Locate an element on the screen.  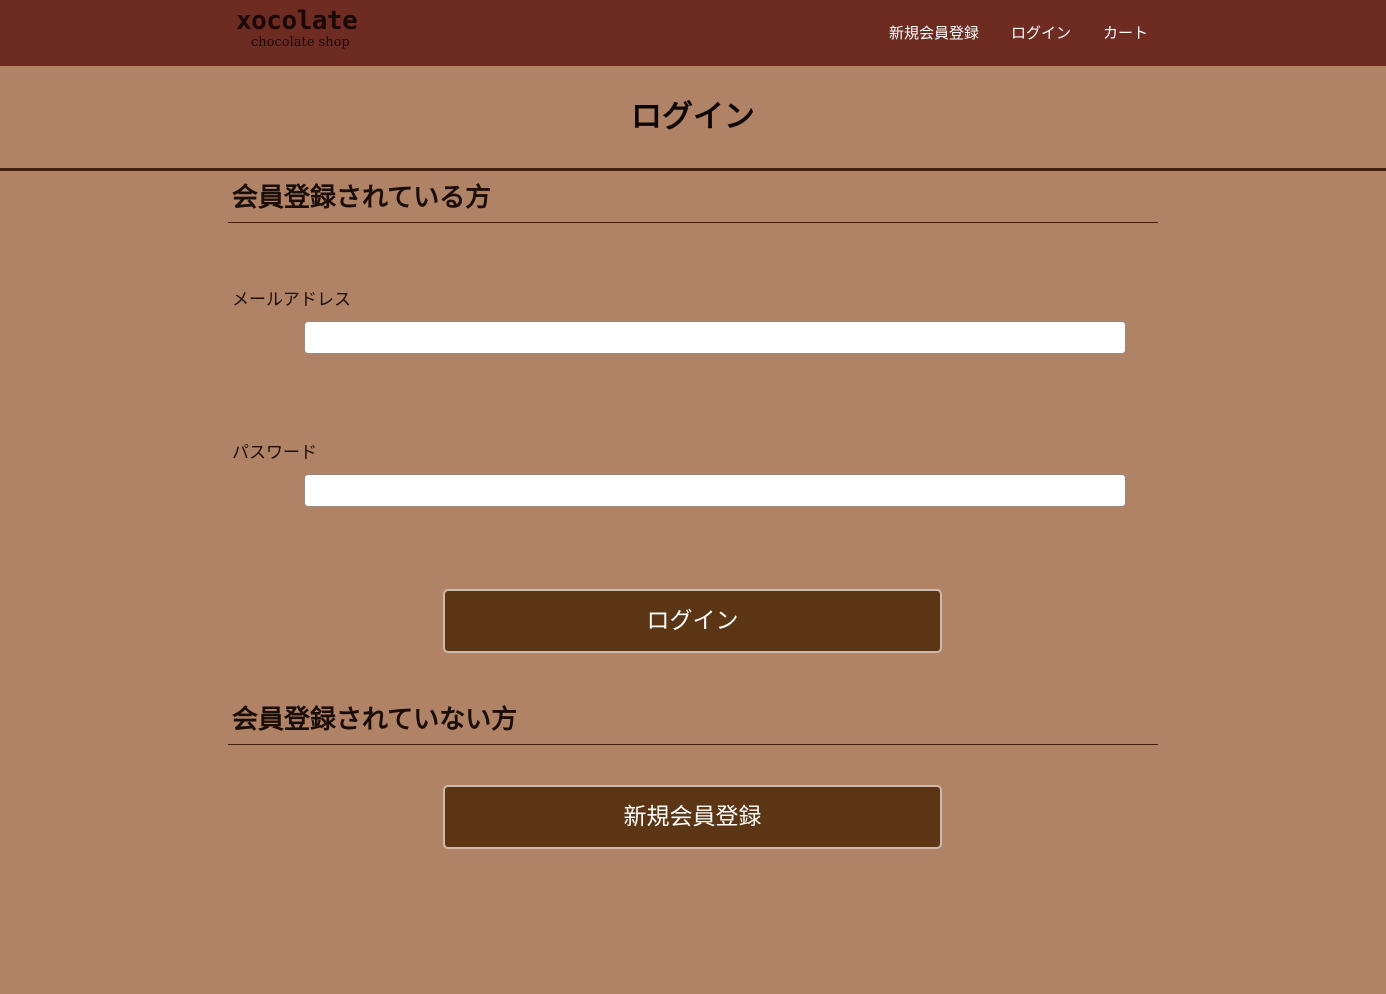
nav-login-link: ログイン is located at coordinates (1041, 33).